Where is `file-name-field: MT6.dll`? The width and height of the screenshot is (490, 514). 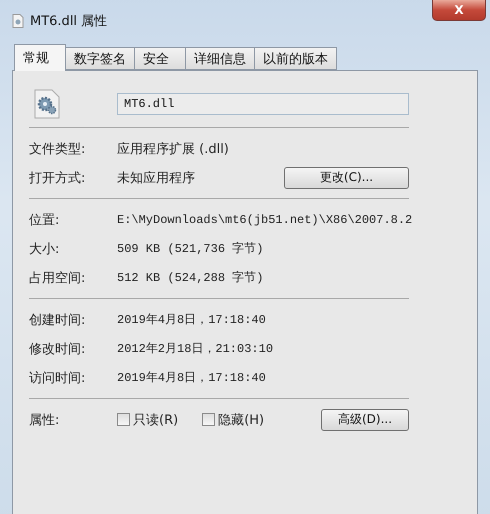 file-name-field: MT6.dll is located at coordinates (263, 104).